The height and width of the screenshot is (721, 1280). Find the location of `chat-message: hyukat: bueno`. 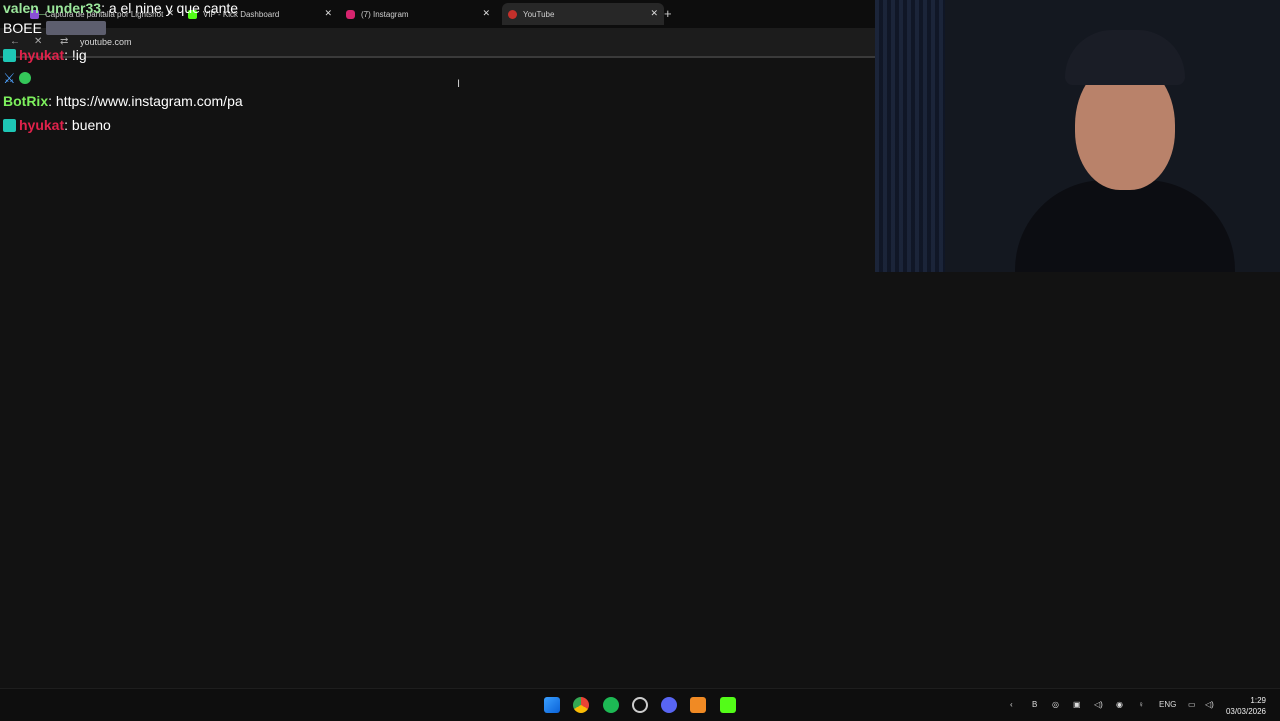

chat-message: hyukat: bueno is located at coordinates (57, 125).